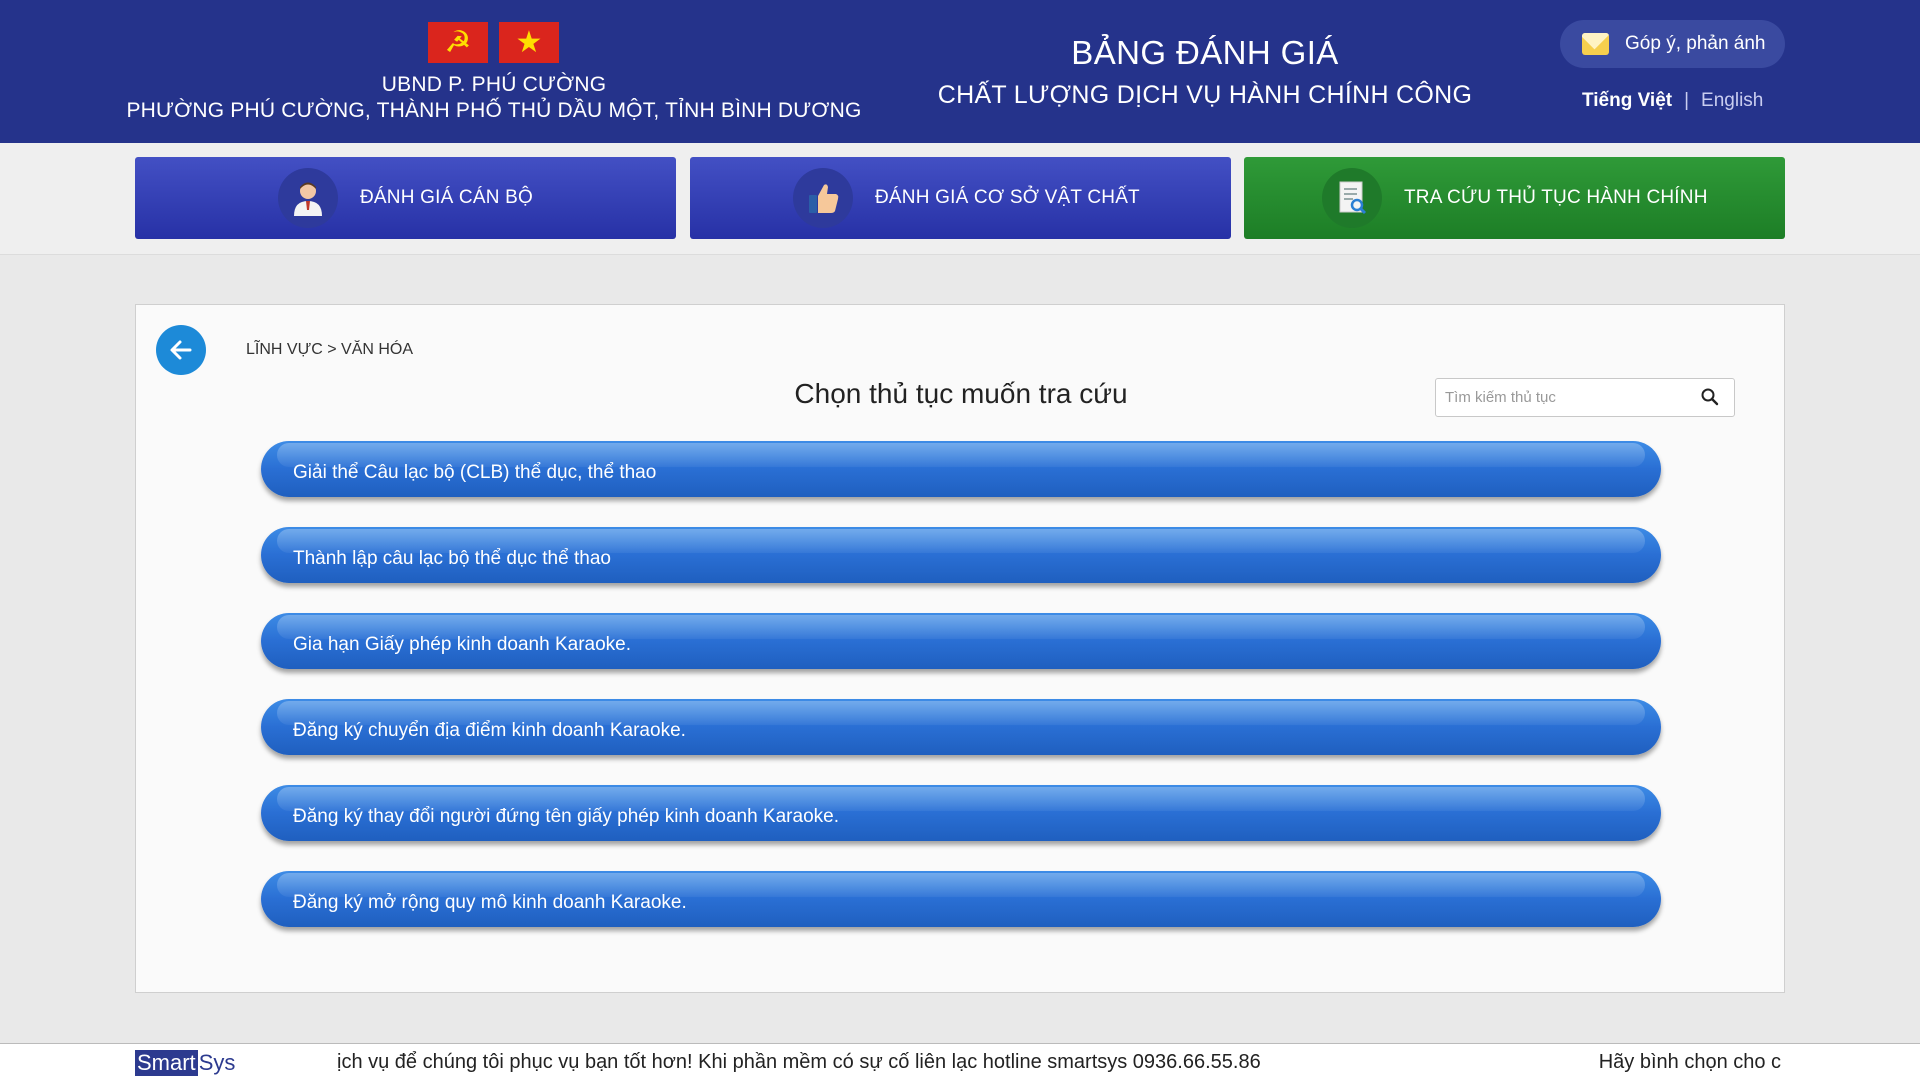 Image resolution: width=1920 pixels, height=1080 pixels. I want to click on vietnam-flag-icon: ★, so click(529, 42).